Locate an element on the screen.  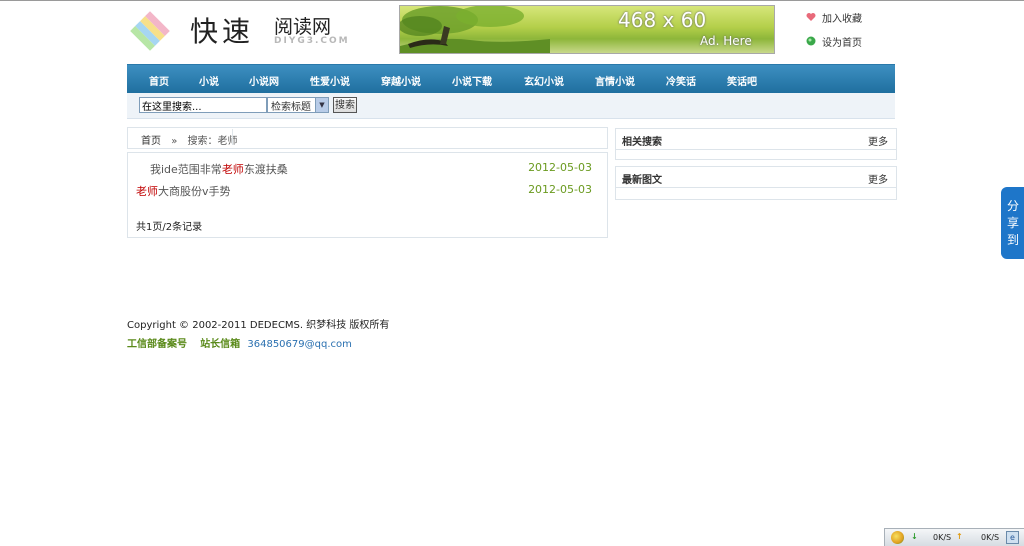
latest-images-title: 最新图文 is located at coordinates (642, 180).